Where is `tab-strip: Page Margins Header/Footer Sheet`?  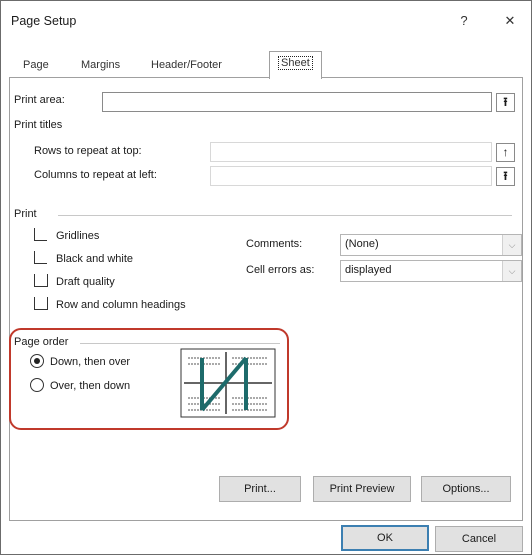
tab-strip: Page Margins Header/Footer Sheet is located at coordinates (266, 65).